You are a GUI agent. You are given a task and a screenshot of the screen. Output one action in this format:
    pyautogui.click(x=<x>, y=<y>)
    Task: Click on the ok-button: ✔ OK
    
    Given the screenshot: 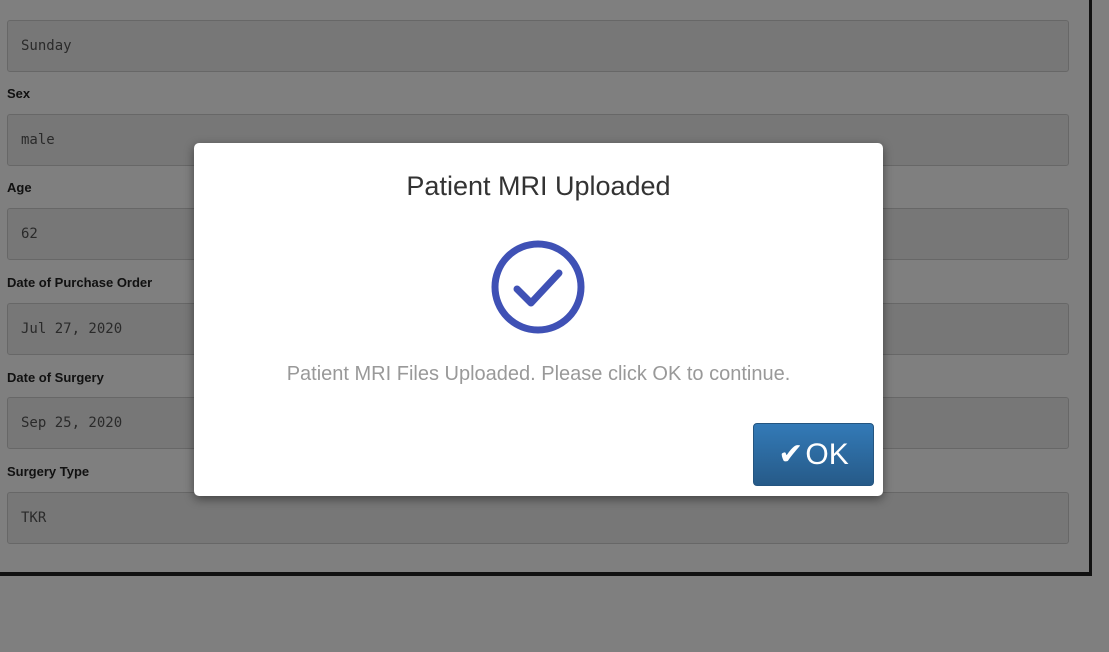 What is the action you would take?
    pyautogui.click(x=813, y=454)
    